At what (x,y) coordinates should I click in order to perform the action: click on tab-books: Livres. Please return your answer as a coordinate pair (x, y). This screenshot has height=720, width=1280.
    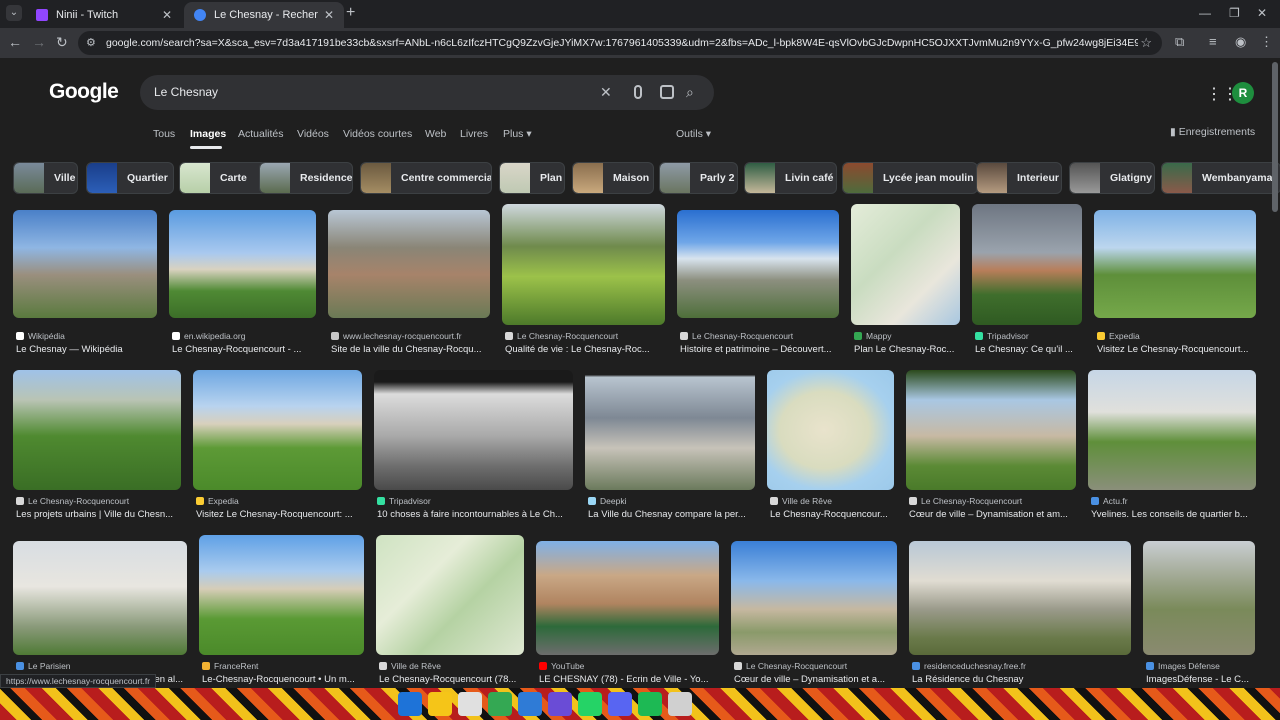
    Looking at the image, I should click on (474, 134).